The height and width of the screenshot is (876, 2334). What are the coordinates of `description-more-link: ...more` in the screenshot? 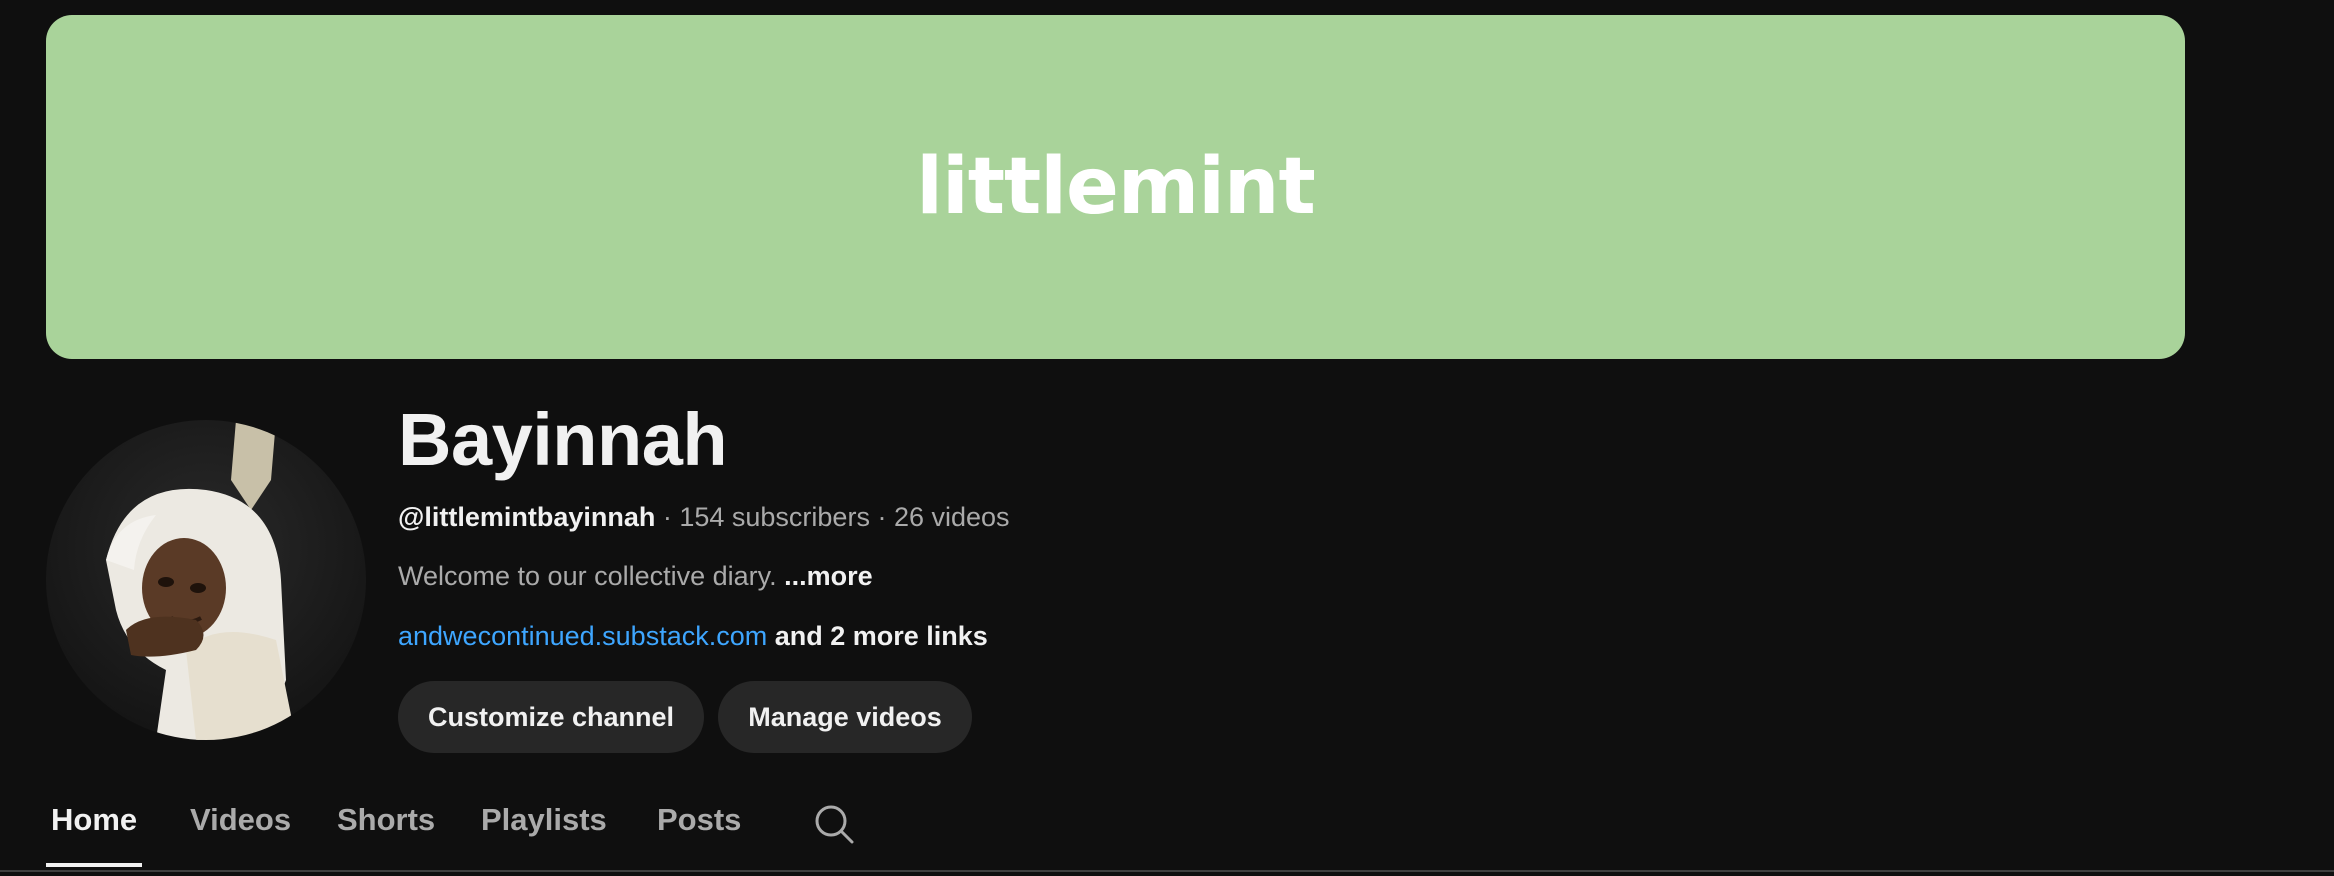 It's located at (828, 576).